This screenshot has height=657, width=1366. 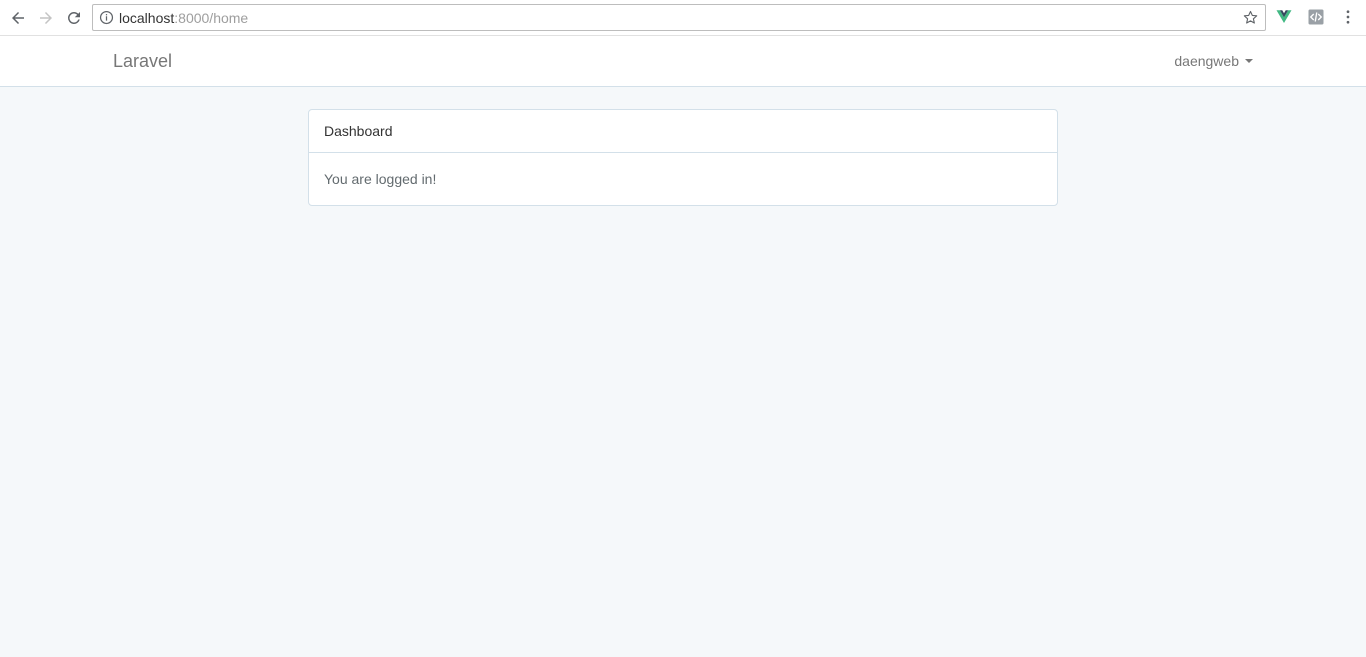 What do you see at coordinates (142, 61) in the screenshot?
I see `brand-link: Laravel` at bounding box center [142, 61].